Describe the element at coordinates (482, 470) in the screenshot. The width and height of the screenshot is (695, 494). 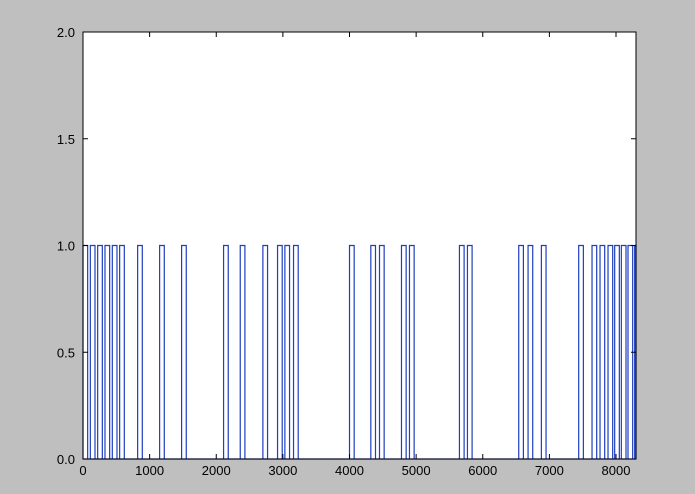
I see `x-tick-label: 6000` at that location.